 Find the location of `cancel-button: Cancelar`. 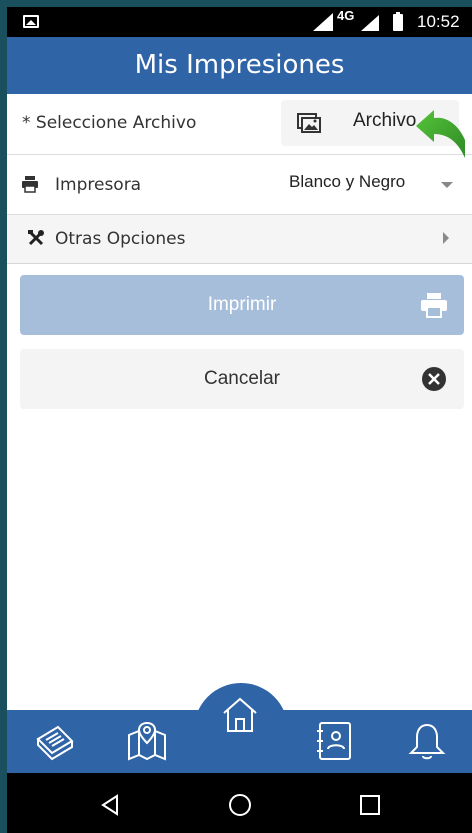

cancel-button: Cancelar is located at coordinates (242, 379).